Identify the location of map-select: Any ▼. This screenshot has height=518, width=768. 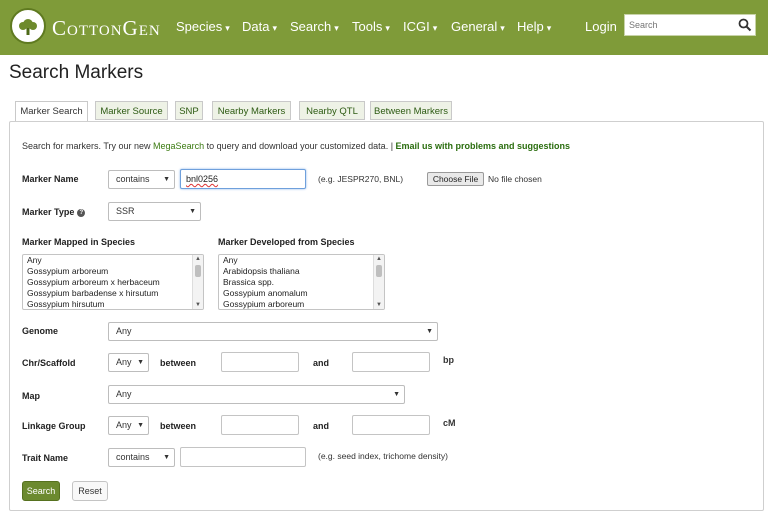
(256, 394).